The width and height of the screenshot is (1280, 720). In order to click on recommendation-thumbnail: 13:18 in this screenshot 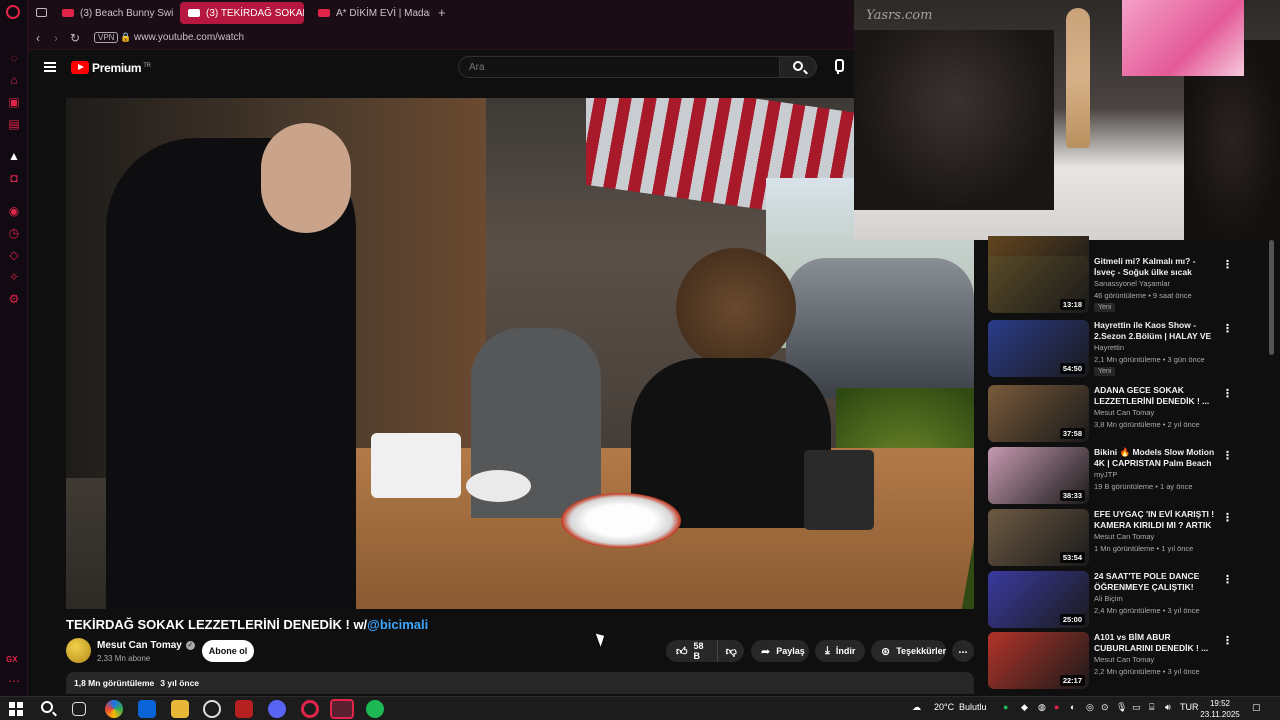, I will do `click(1038, 284)`.